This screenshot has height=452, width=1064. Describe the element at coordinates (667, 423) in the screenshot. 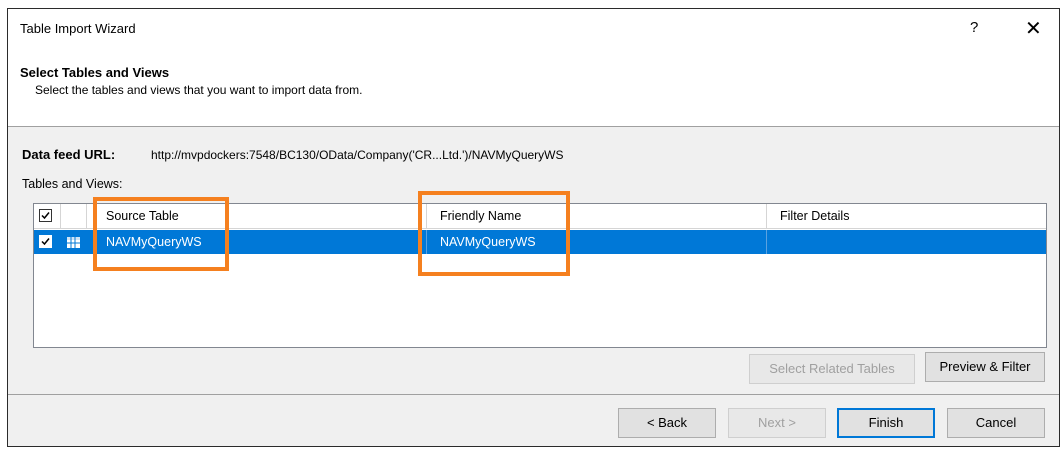

I see `back-button: < Back` at that location.